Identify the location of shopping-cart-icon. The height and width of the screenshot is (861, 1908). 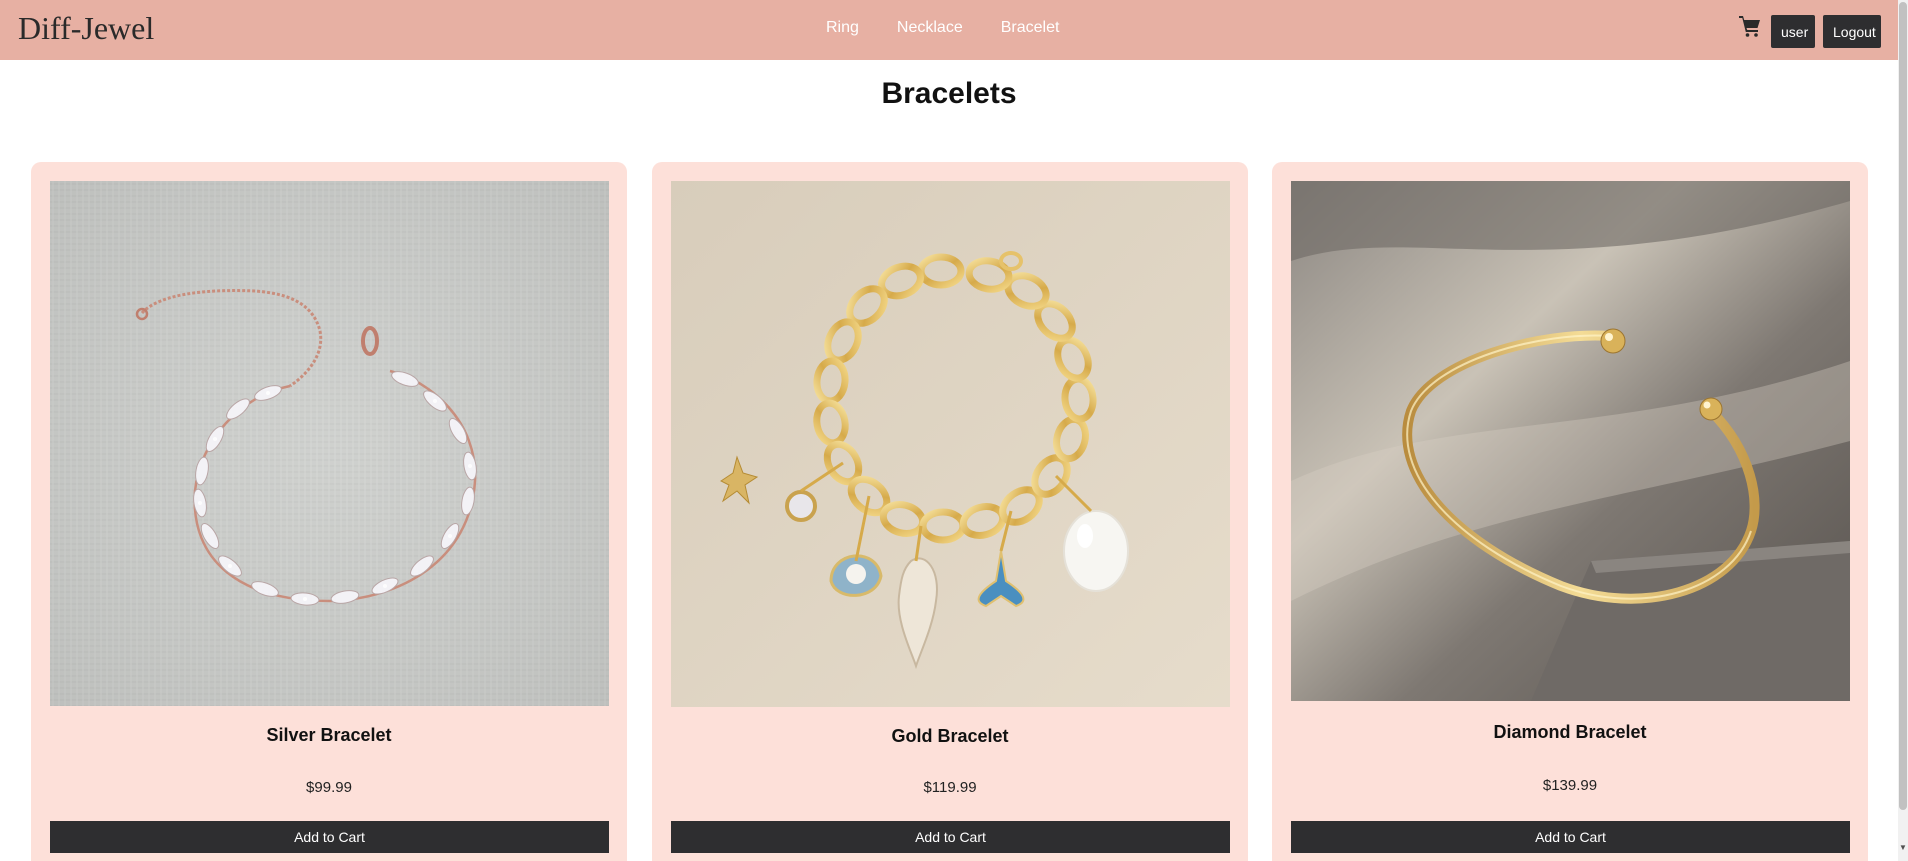
(1750, 26).